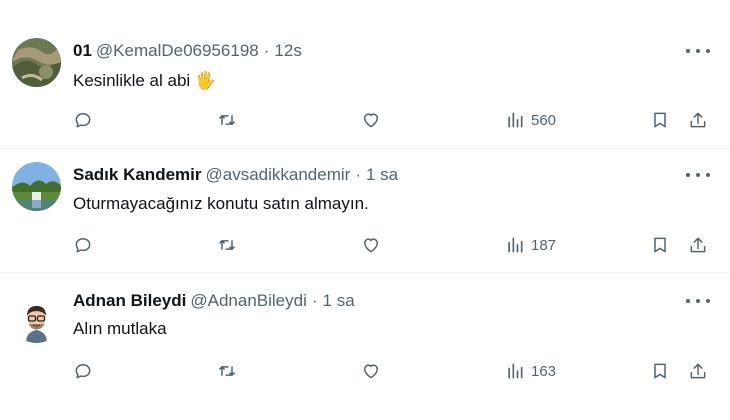 This screenshot has width=730, height=420. What do you see at coordinates (137, 174) in the screenshot?
I see `display-name: Sadık Kandemir` at bounding box center [137, 174].